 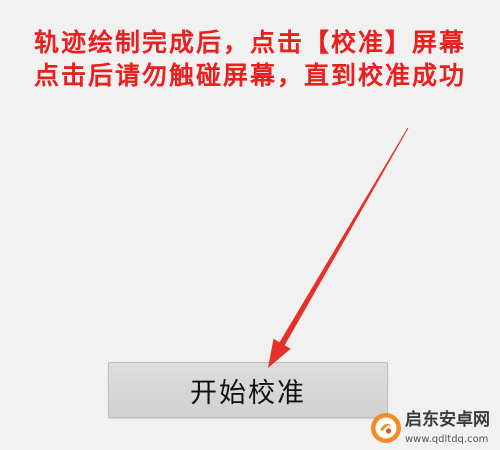 I want to click on qidong-logo-icon, so click(x=386, y=428).